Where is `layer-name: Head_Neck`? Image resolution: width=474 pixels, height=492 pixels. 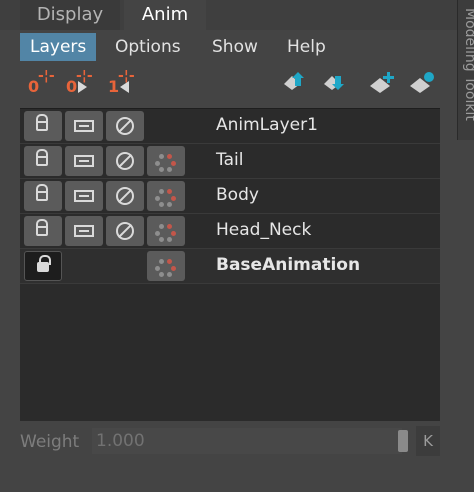 layer-name: Head_Neck is located at coordinates (264, 230).